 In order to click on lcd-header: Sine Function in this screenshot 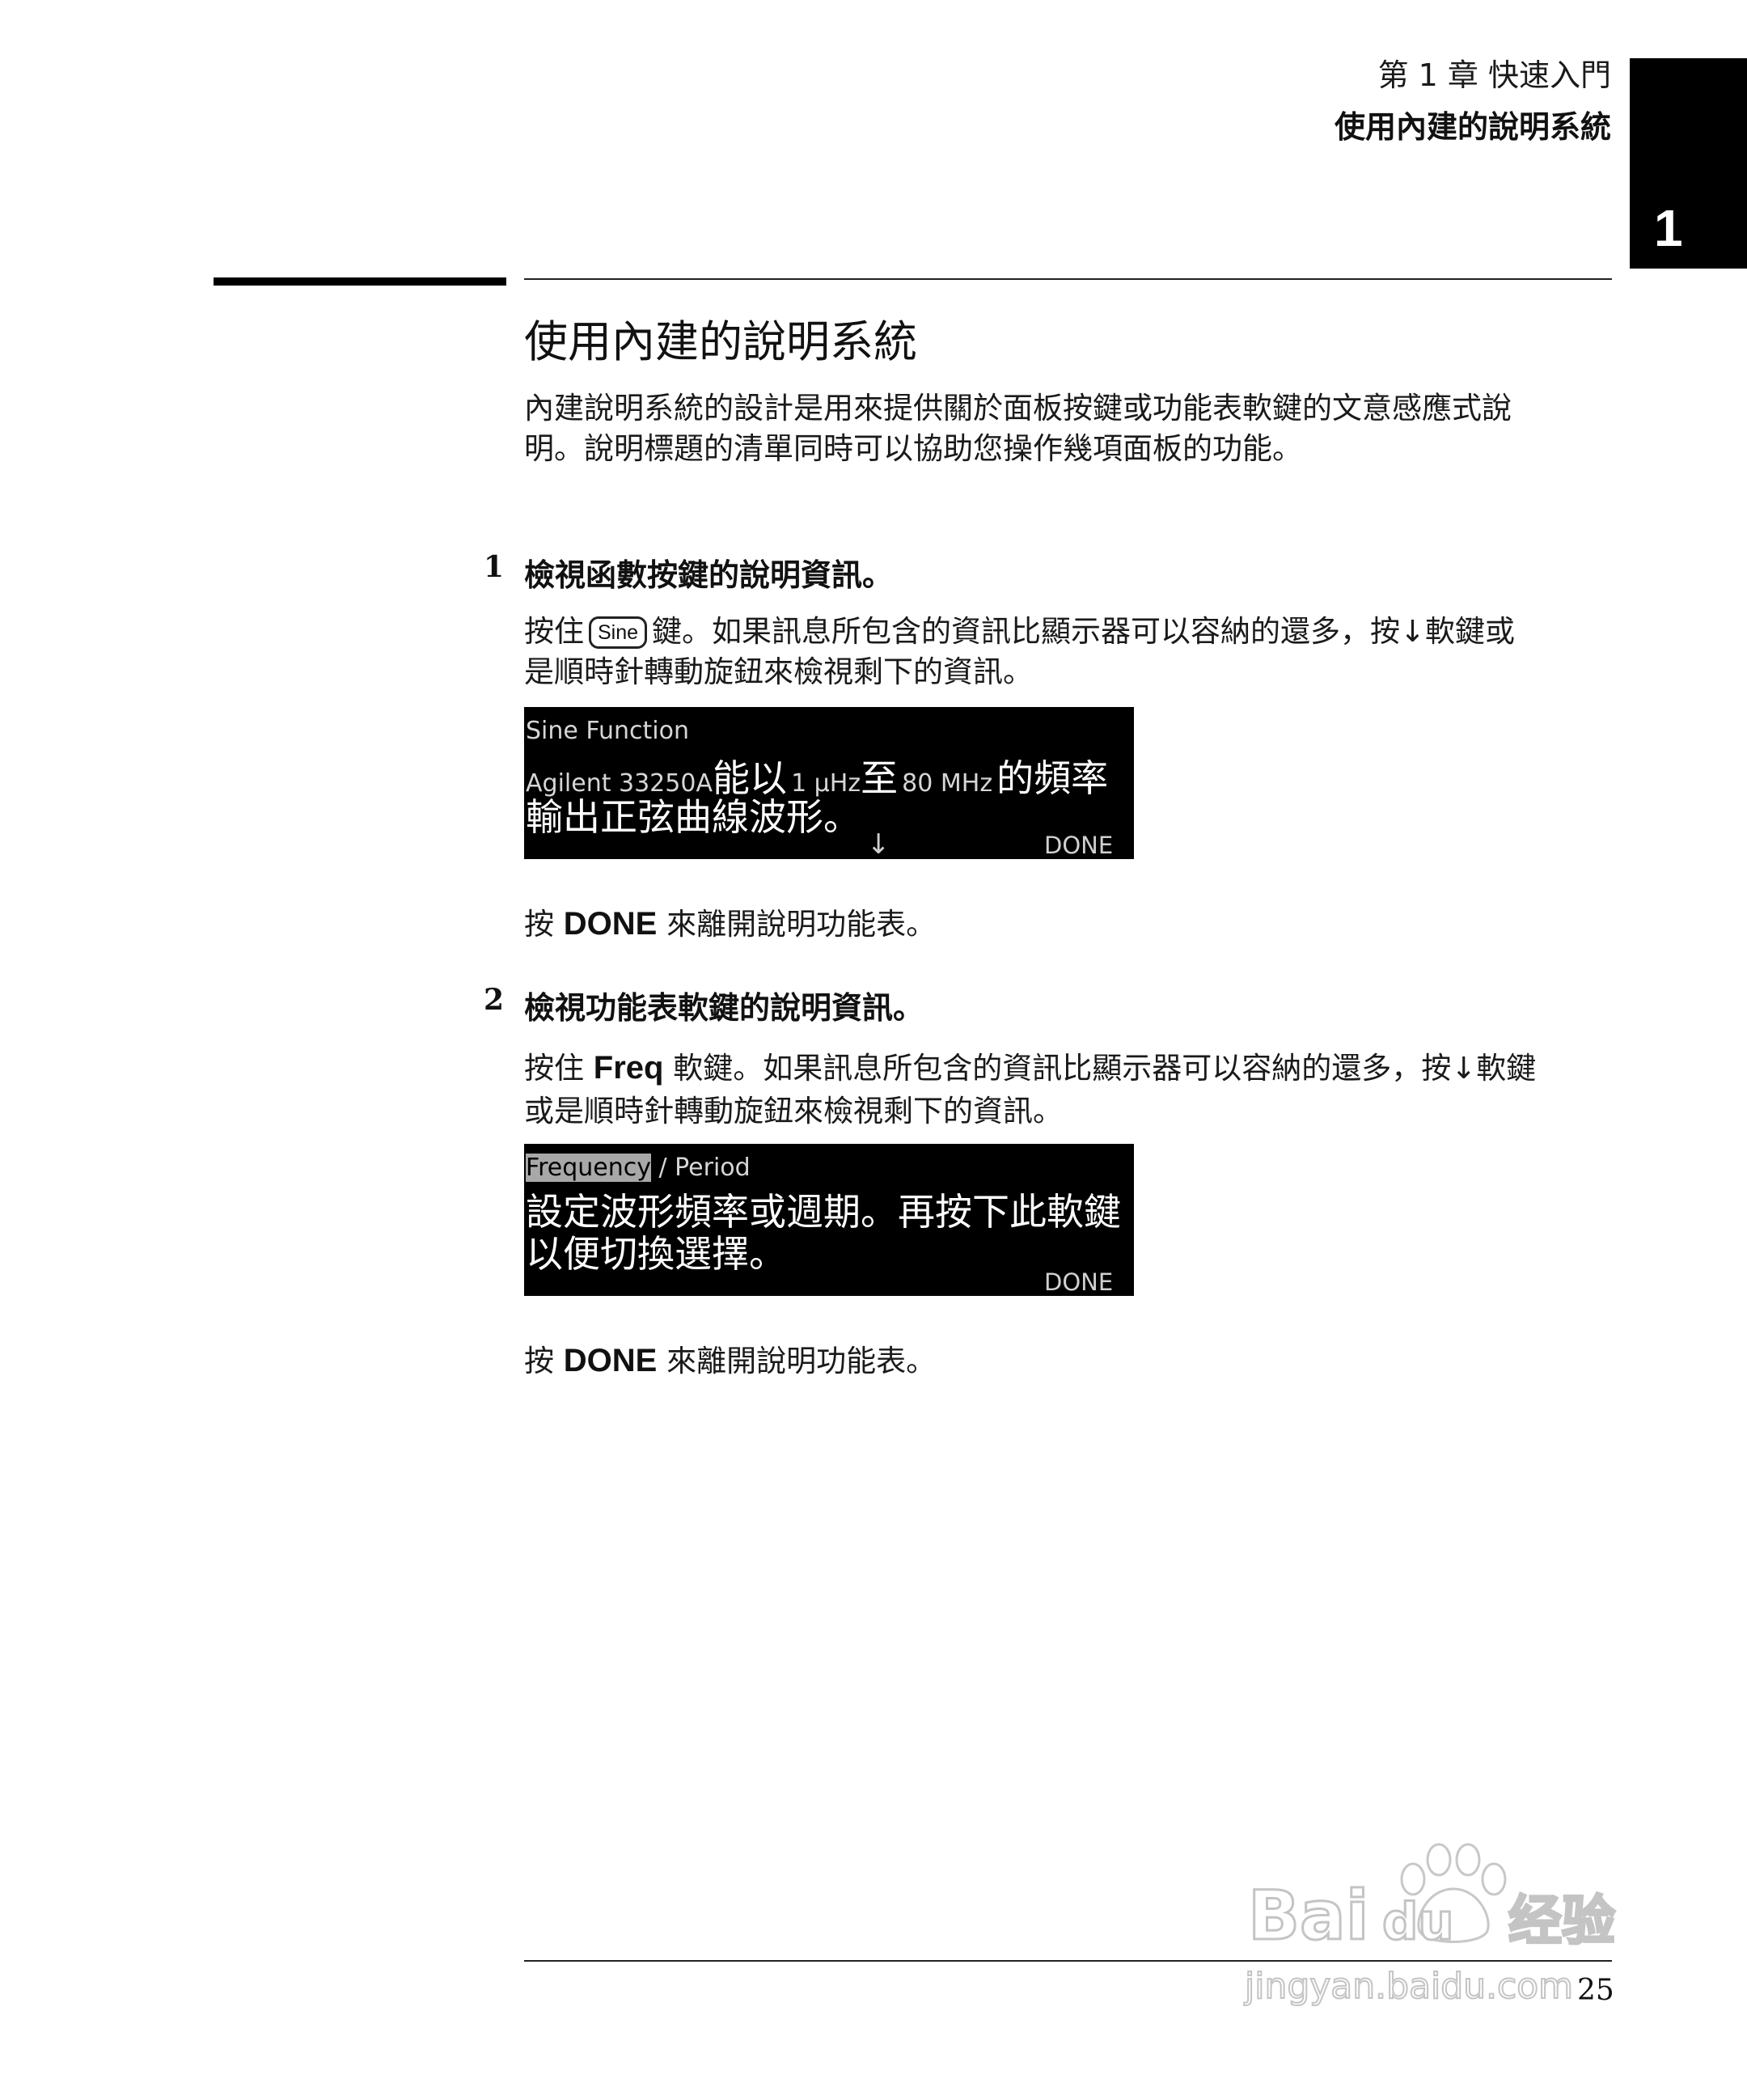, I will do `click(608, 731)`.